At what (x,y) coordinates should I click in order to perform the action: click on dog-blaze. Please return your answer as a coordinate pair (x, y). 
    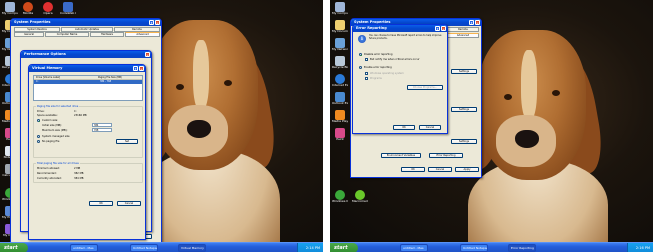
    Looking at the image, I should click on (529, 85).